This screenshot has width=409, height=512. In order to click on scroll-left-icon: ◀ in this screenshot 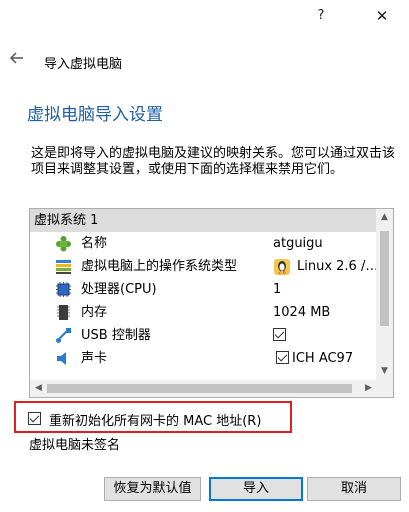, I will do `click(38, 388)`.